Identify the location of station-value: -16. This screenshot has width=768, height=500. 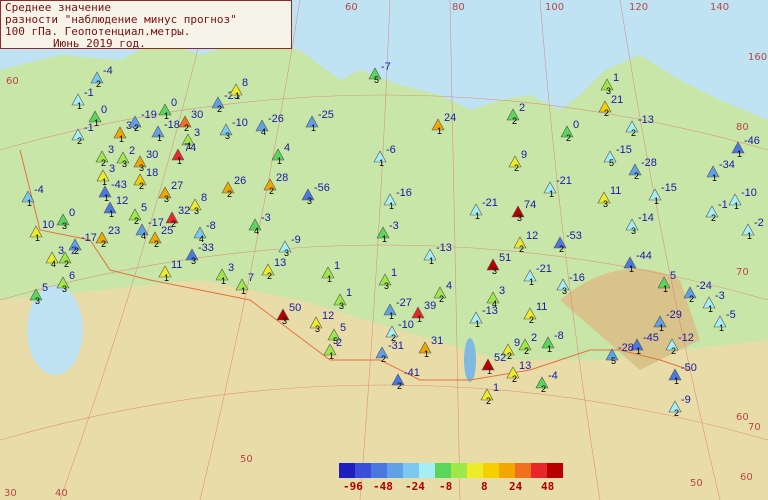
(577, 278).